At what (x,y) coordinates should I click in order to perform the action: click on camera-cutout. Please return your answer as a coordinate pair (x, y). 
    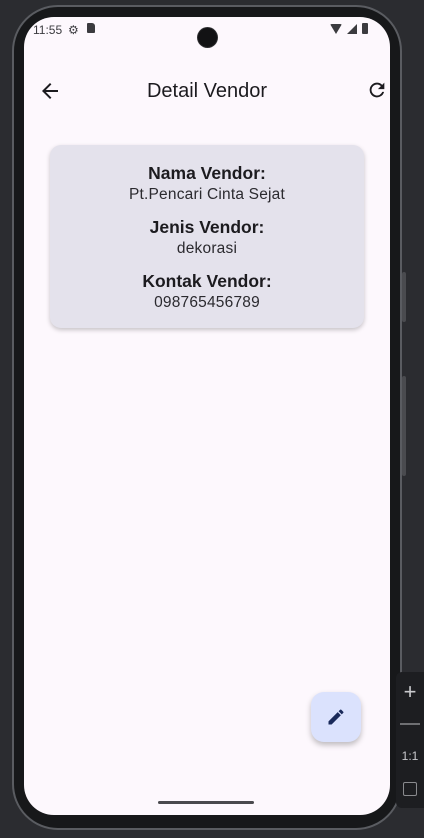
    Looking at the image, I should click on (207, 37).